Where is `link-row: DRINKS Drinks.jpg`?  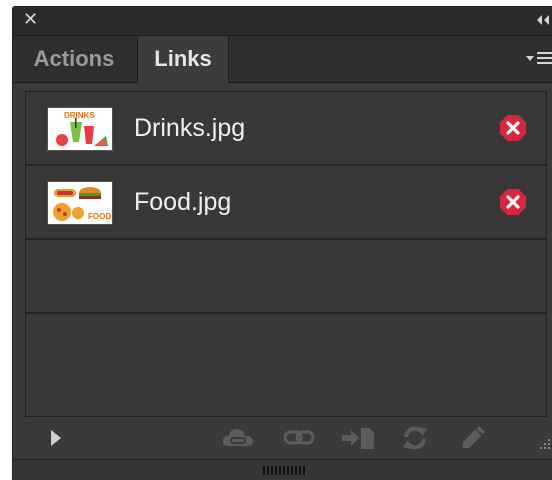
link-row: DRINKS Drinks.jpg is located at coordinates (286, 129).